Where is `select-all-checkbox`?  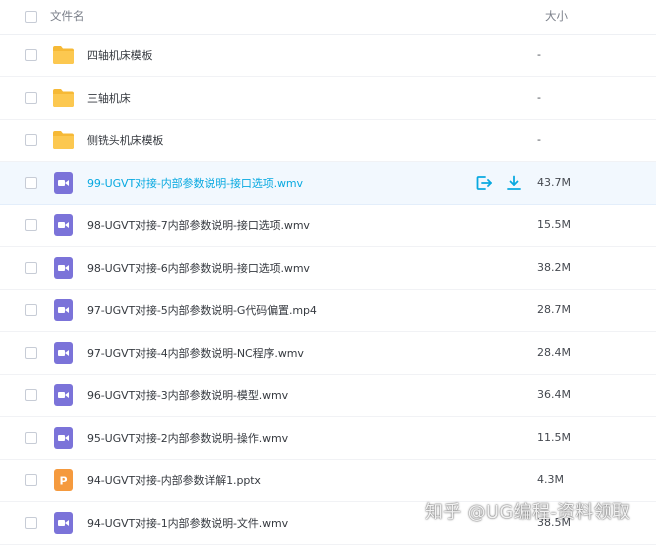 select-all-checkbox is located at coordinates (31, 17).